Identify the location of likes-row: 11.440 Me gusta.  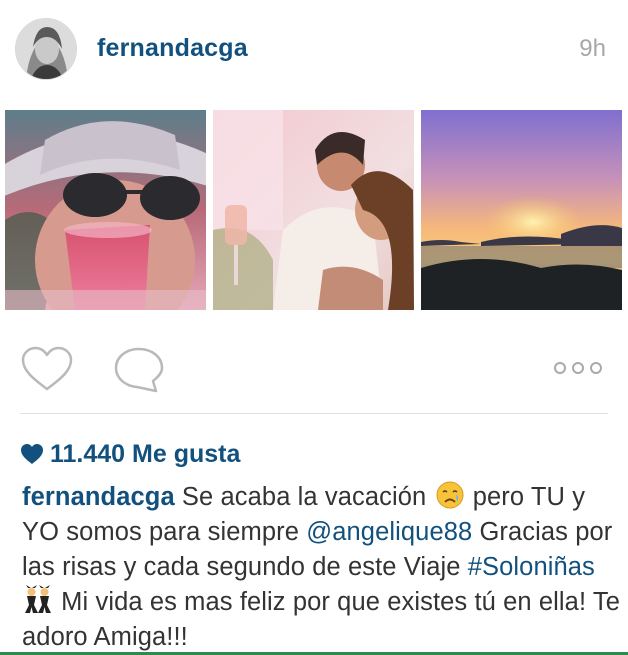
(130, 454).